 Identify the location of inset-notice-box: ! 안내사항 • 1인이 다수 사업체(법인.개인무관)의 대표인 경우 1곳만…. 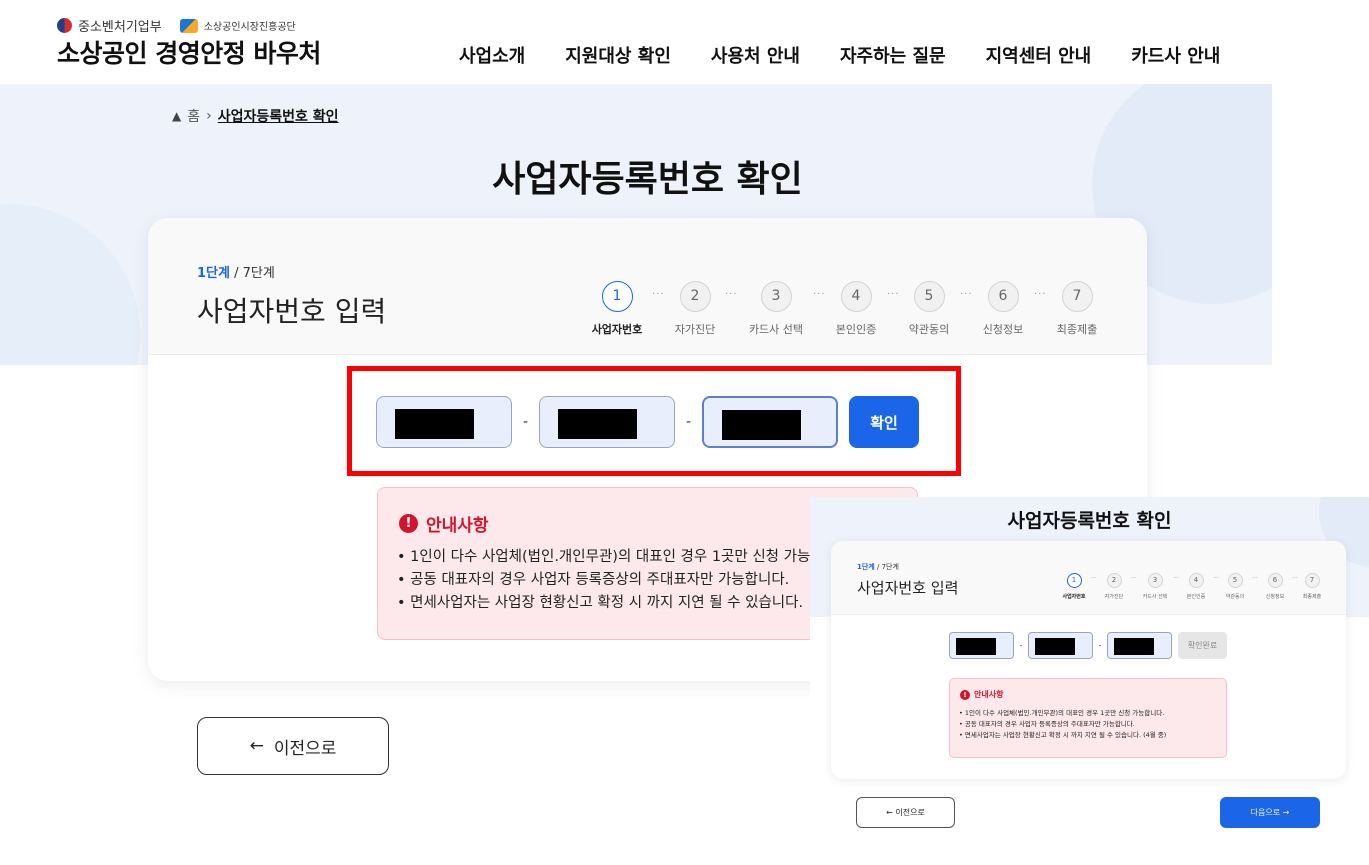
(1088, 718).